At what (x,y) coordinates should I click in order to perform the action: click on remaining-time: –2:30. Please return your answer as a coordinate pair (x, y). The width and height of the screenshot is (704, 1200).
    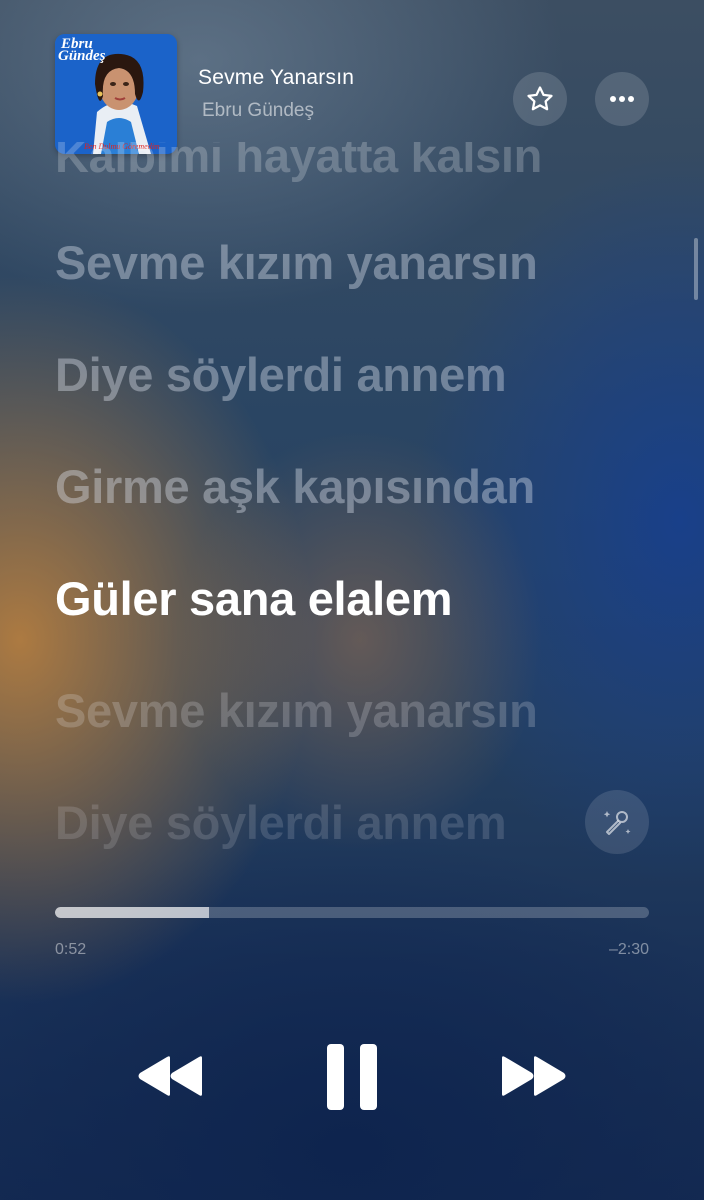
    Looking at the image, I should click on (628, 949).